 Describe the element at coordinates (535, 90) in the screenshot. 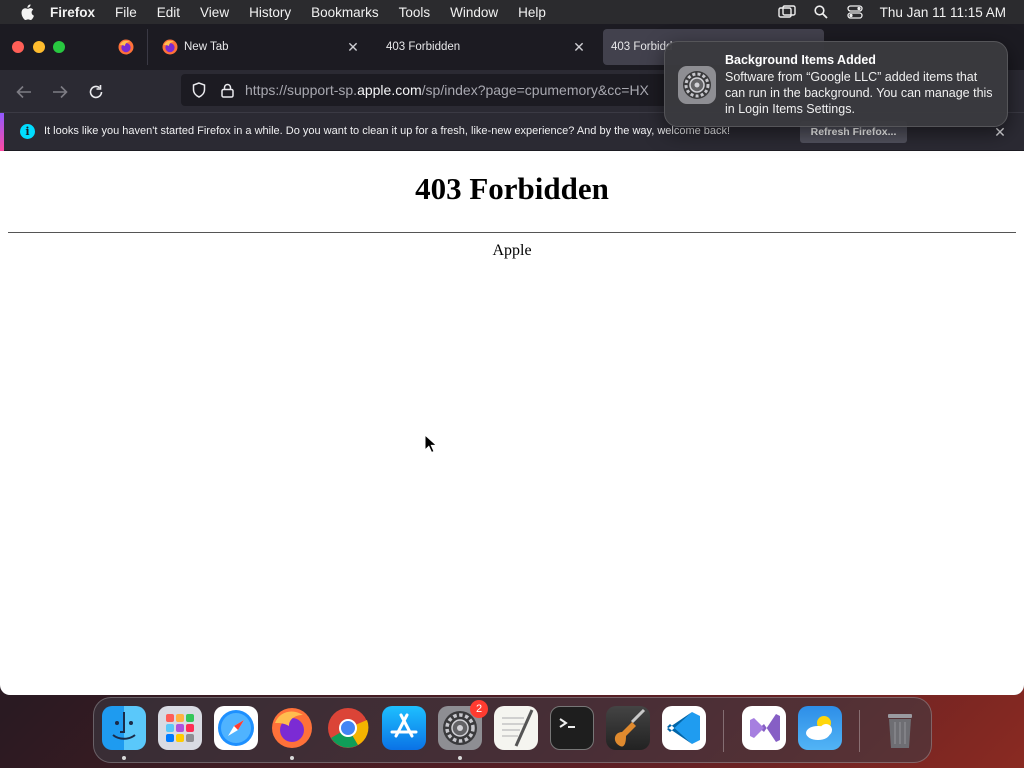

I see `url-path: /sp/index?page=cpumemory&cc=HX` at that location.